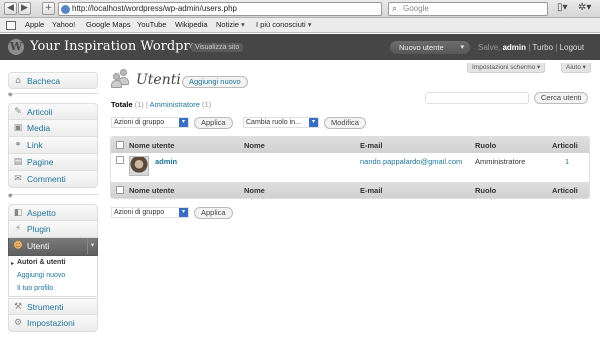 The width and height of the screenshot is (600, 352). What do you see at coordinates (175, 104) in the screenshot?
I see `filter-admin-link: Amministratore` at bounding box center [175, 104].